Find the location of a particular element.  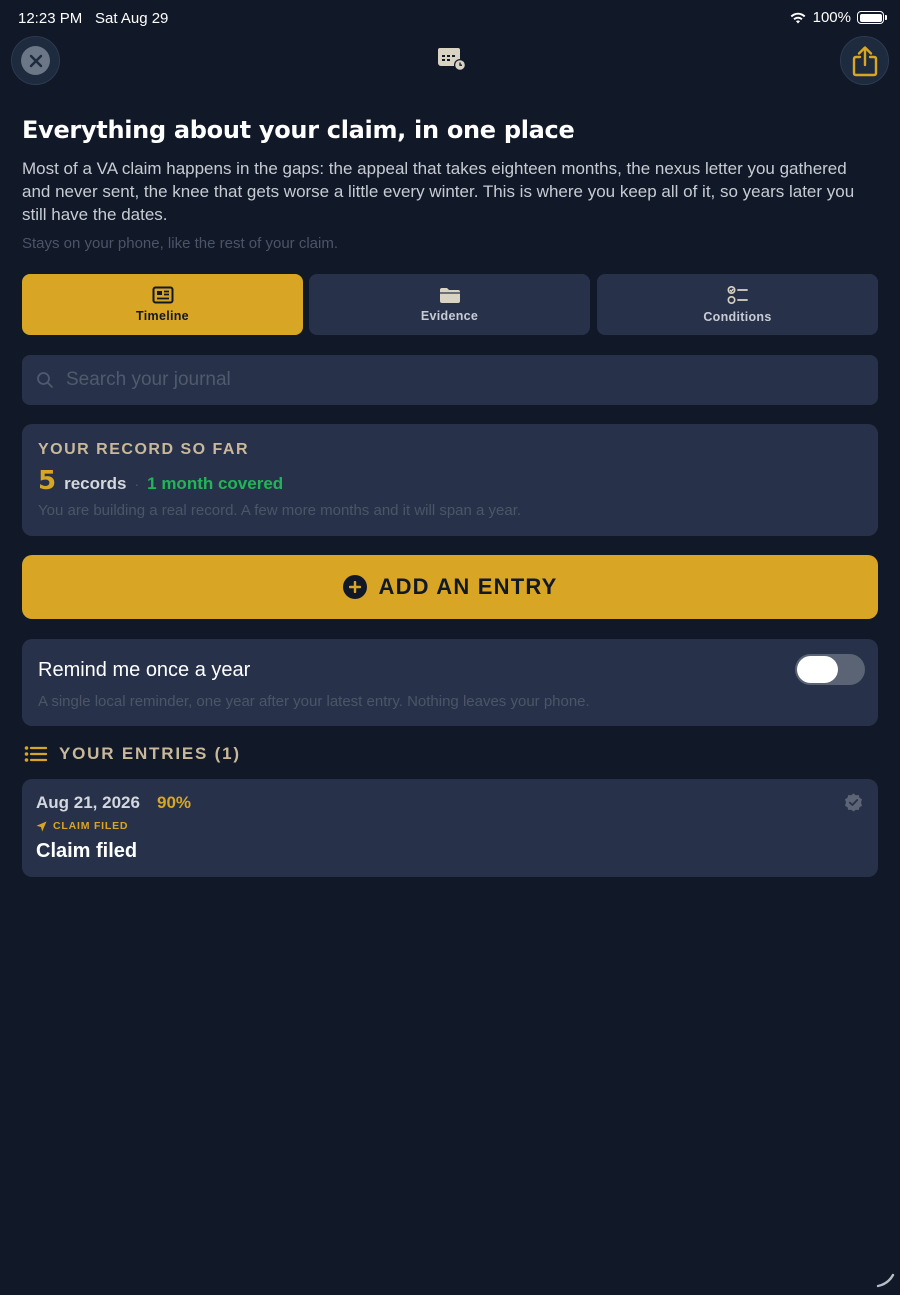

entries-heading: YOUR ENTRIES (1) is located at coordinates (150, 753).